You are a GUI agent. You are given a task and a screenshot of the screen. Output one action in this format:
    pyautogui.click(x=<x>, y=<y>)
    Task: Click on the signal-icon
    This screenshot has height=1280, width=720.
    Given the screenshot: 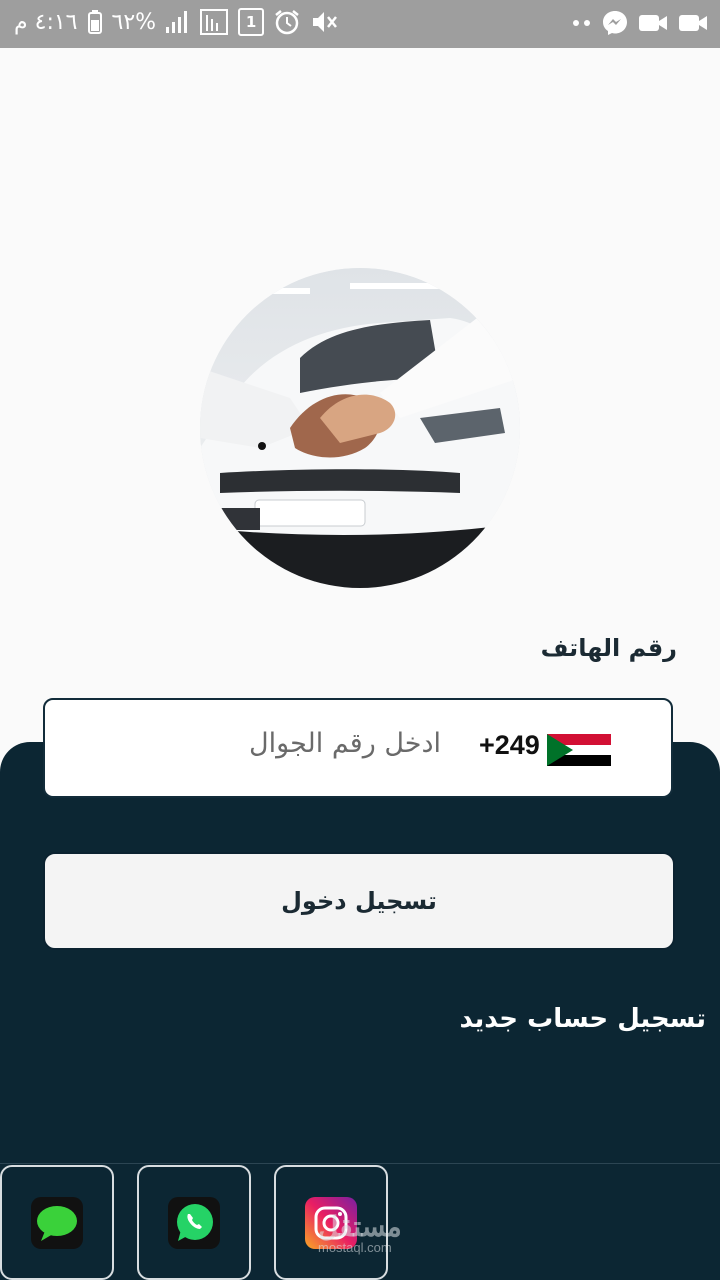 What is the action you would take?
    pyautogui.click(x=178, y=22)
    